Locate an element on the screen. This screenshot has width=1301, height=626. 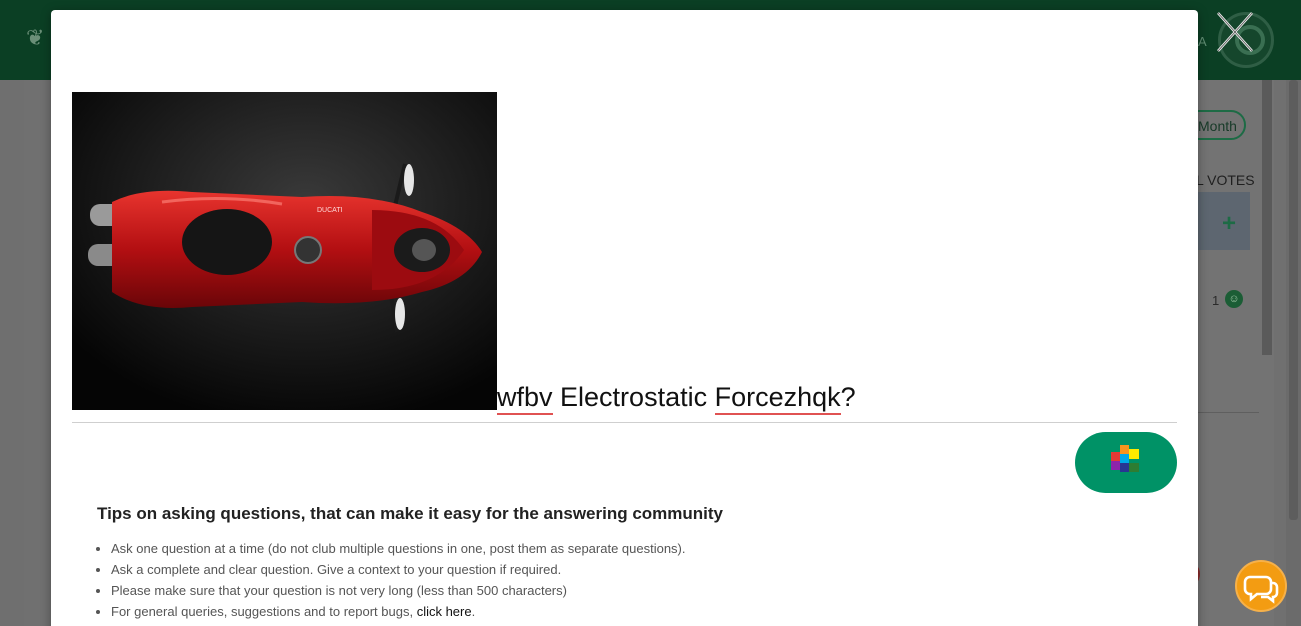
svg-text: DUCATI is located at coordinates (330, 210).